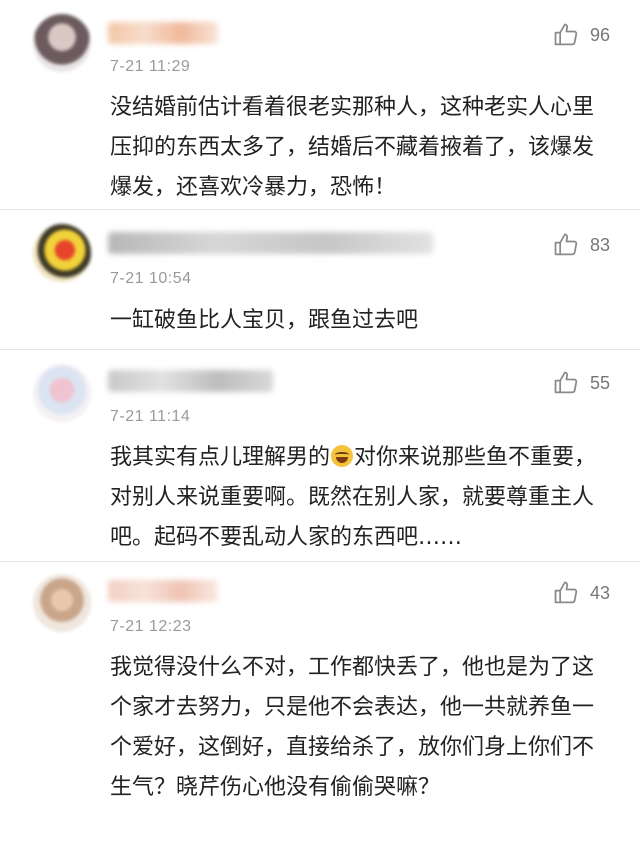 This screenshot has width=640, height=848. What do you see at coordinates (342, 456) in the screenshot?
I see `laugh-cry-emoji` at bounding box center [342, 456].